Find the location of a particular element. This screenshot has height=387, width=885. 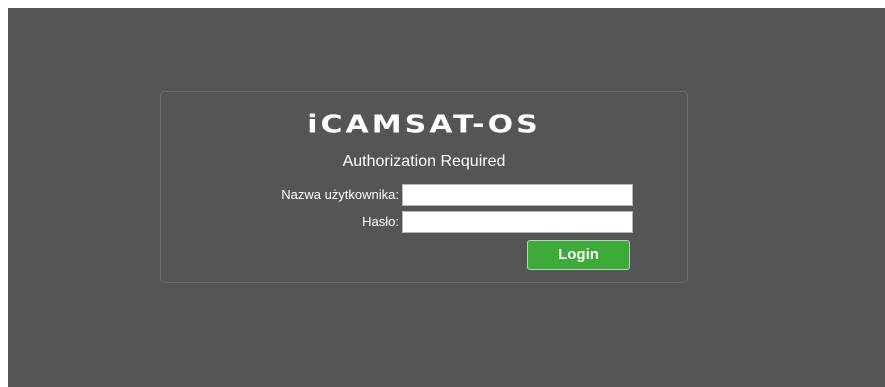

password-input is located at coordinates (517, 222).